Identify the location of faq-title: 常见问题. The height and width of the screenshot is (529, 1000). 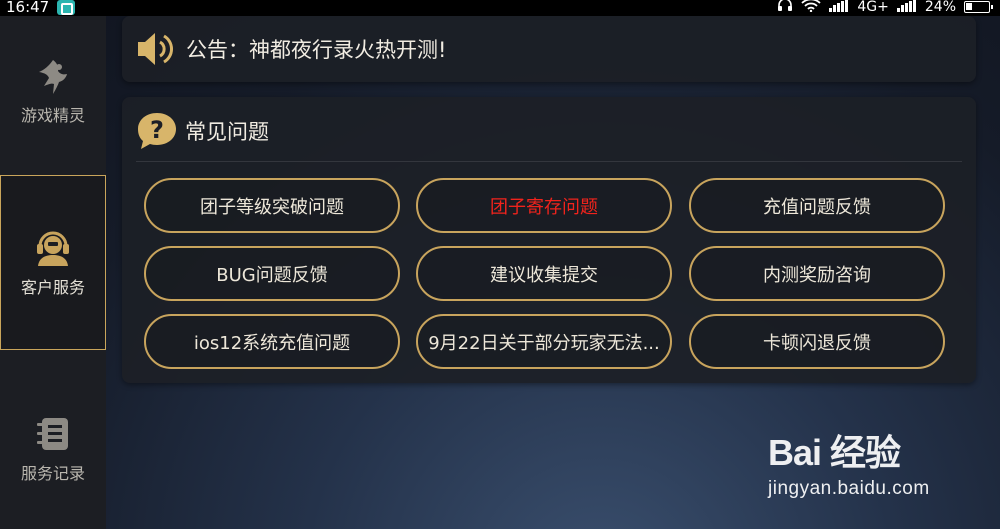
(227, 132).